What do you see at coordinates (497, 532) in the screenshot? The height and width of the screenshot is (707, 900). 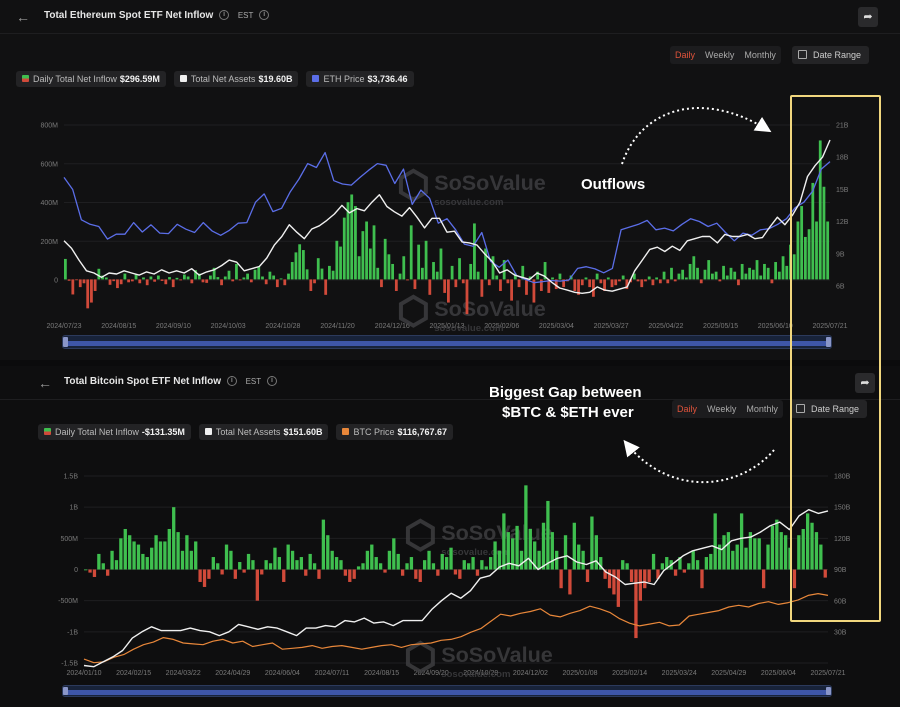 I see `watermark-brand: SoSoValue` at bounding box center [497, 532].